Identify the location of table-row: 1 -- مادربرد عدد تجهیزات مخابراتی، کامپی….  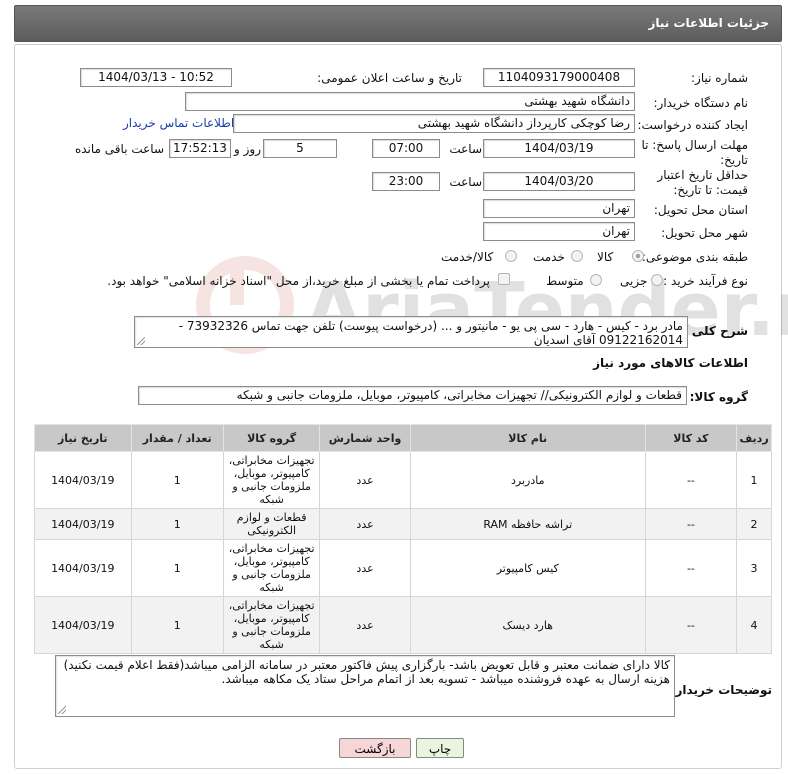
(403, 480).